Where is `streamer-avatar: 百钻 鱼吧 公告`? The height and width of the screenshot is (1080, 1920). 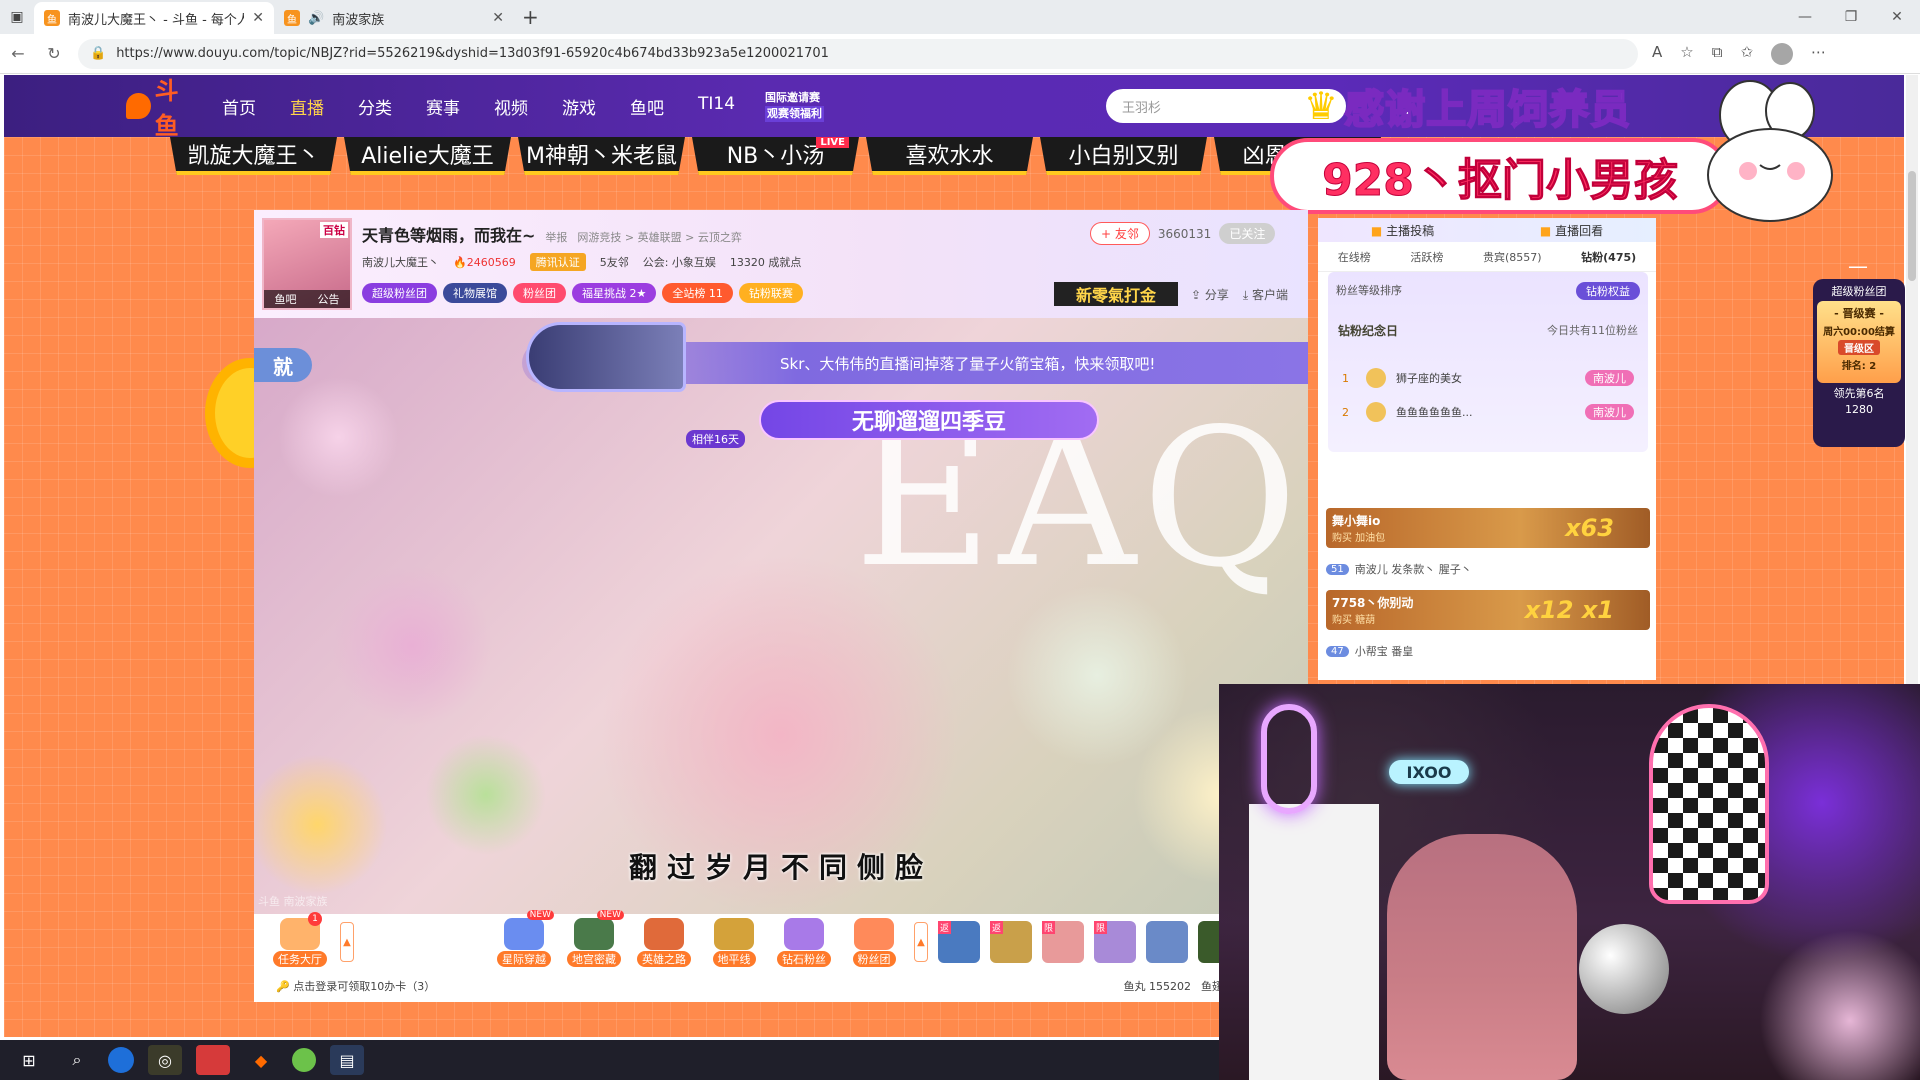
streamer-avatar: 百钻 鱼吧 公告 is located at coordinates (307, 264).